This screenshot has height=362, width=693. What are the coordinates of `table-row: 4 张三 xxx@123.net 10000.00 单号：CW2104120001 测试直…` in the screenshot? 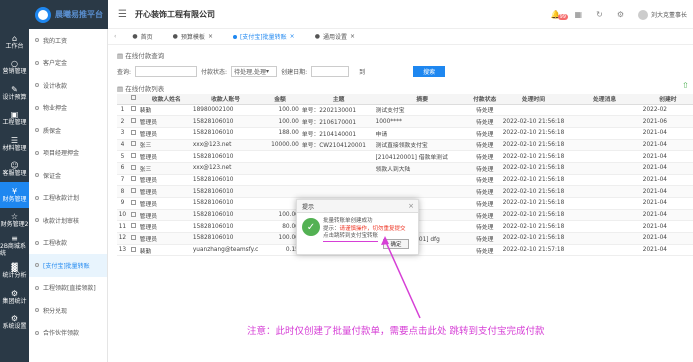 It's located at (405, 145).